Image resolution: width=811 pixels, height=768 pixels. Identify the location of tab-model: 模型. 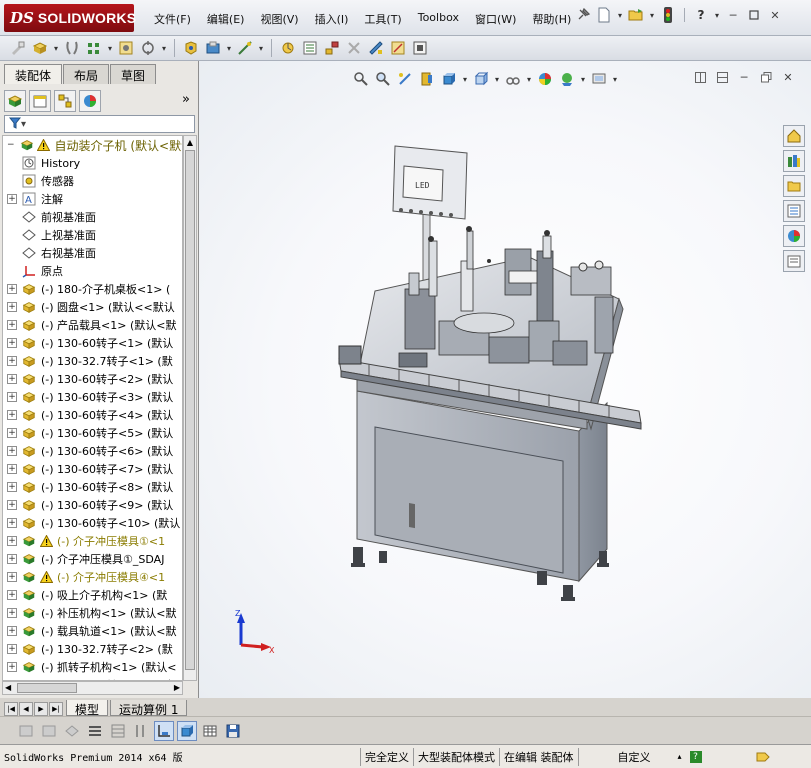
(87, 708).